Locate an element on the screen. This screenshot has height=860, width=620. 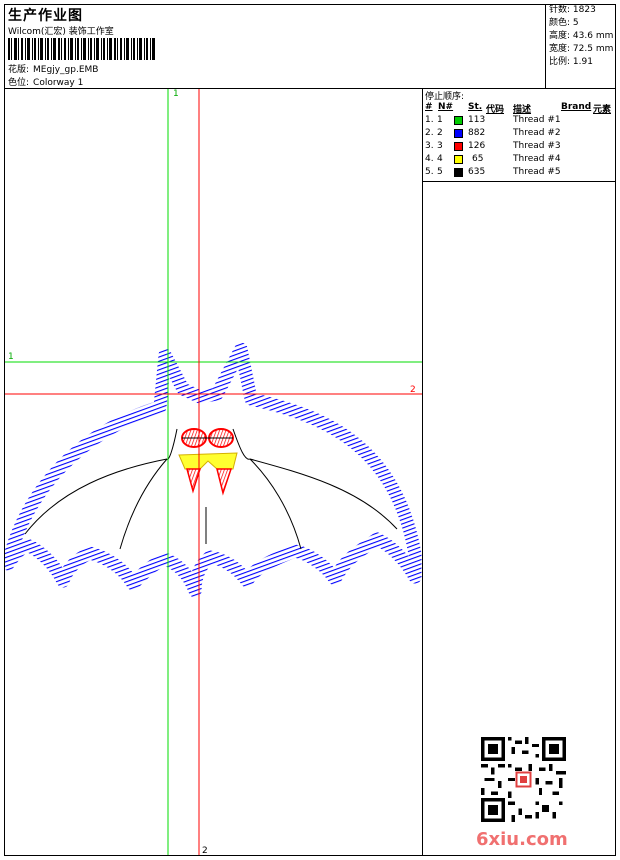
row-needle: 1 is located at coordinates (440, 120).